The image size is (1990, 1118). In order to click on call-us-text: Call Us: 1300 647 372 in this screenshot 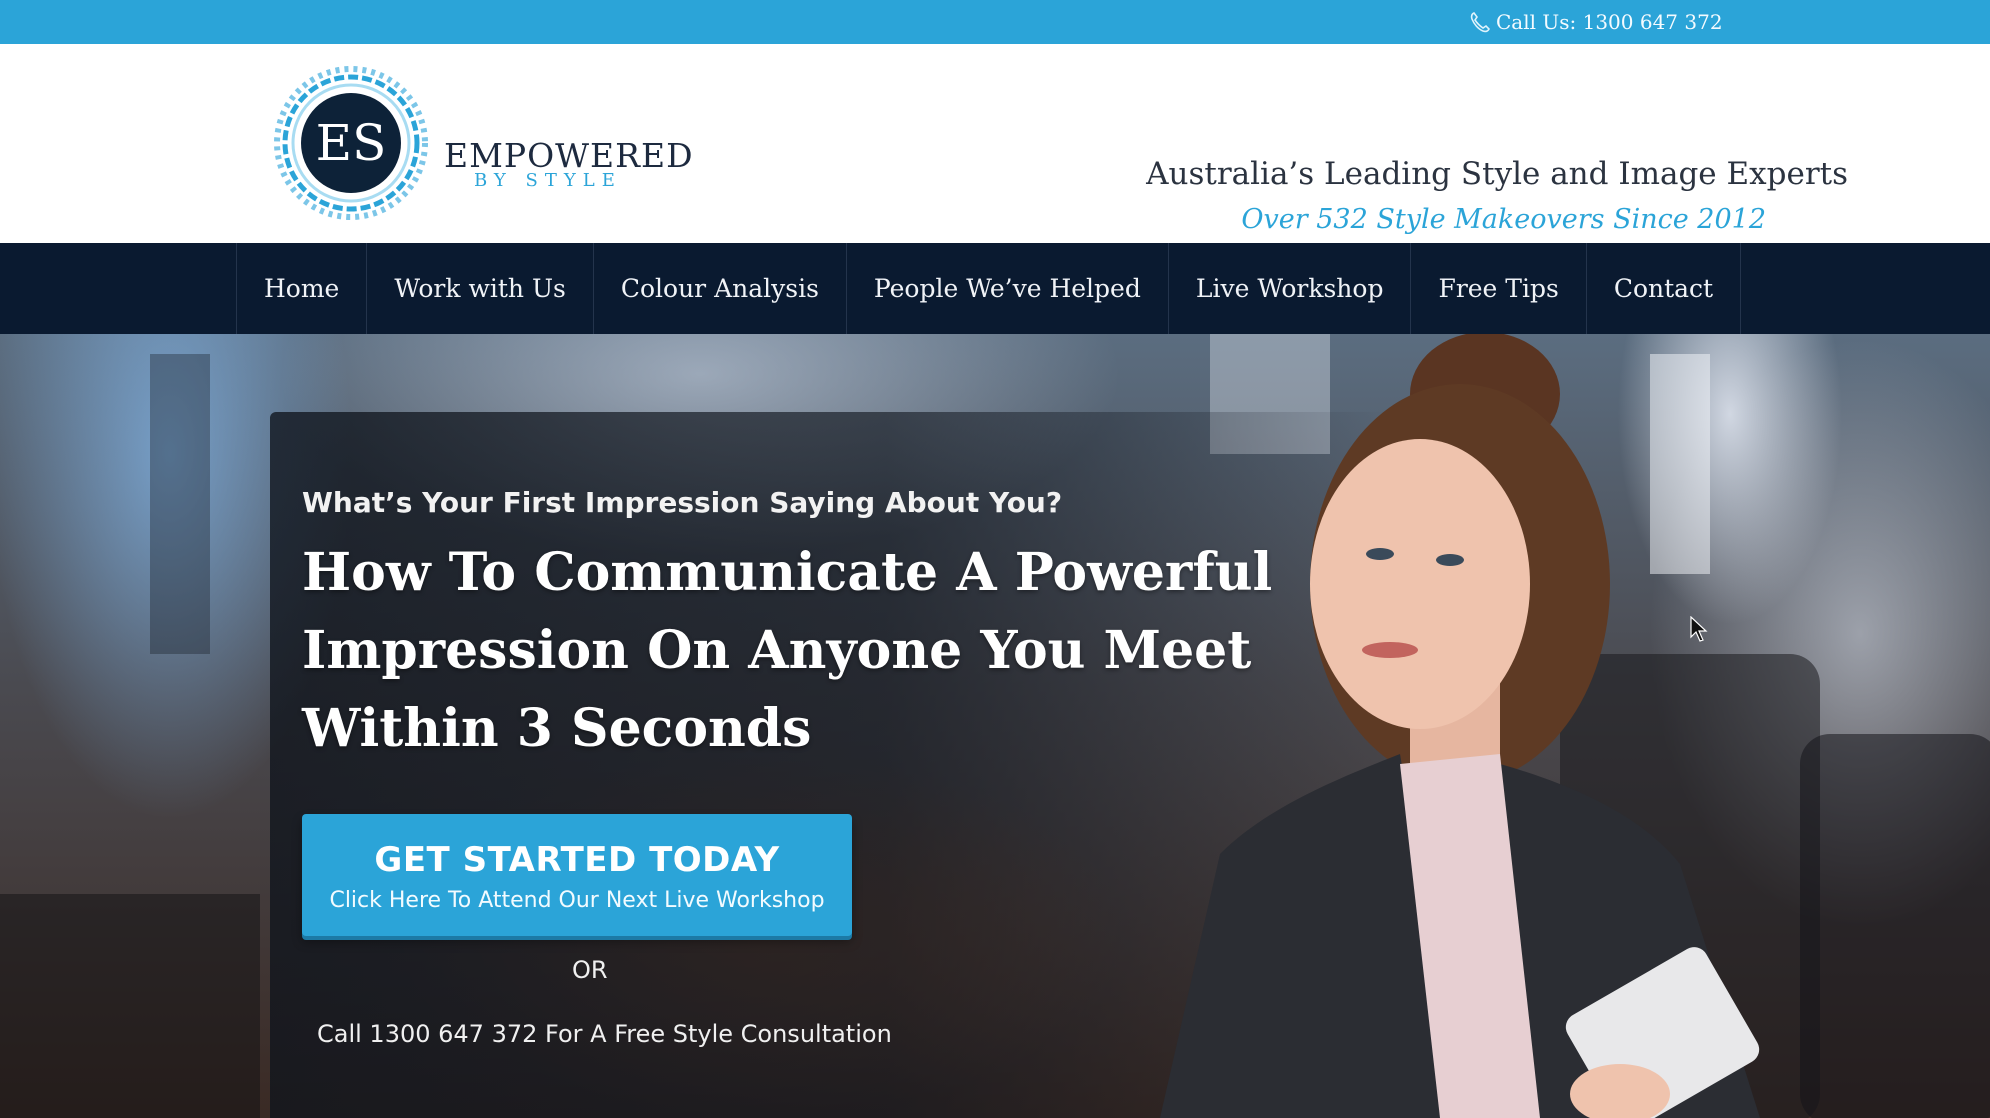, I will do `click(1609, 22)`.